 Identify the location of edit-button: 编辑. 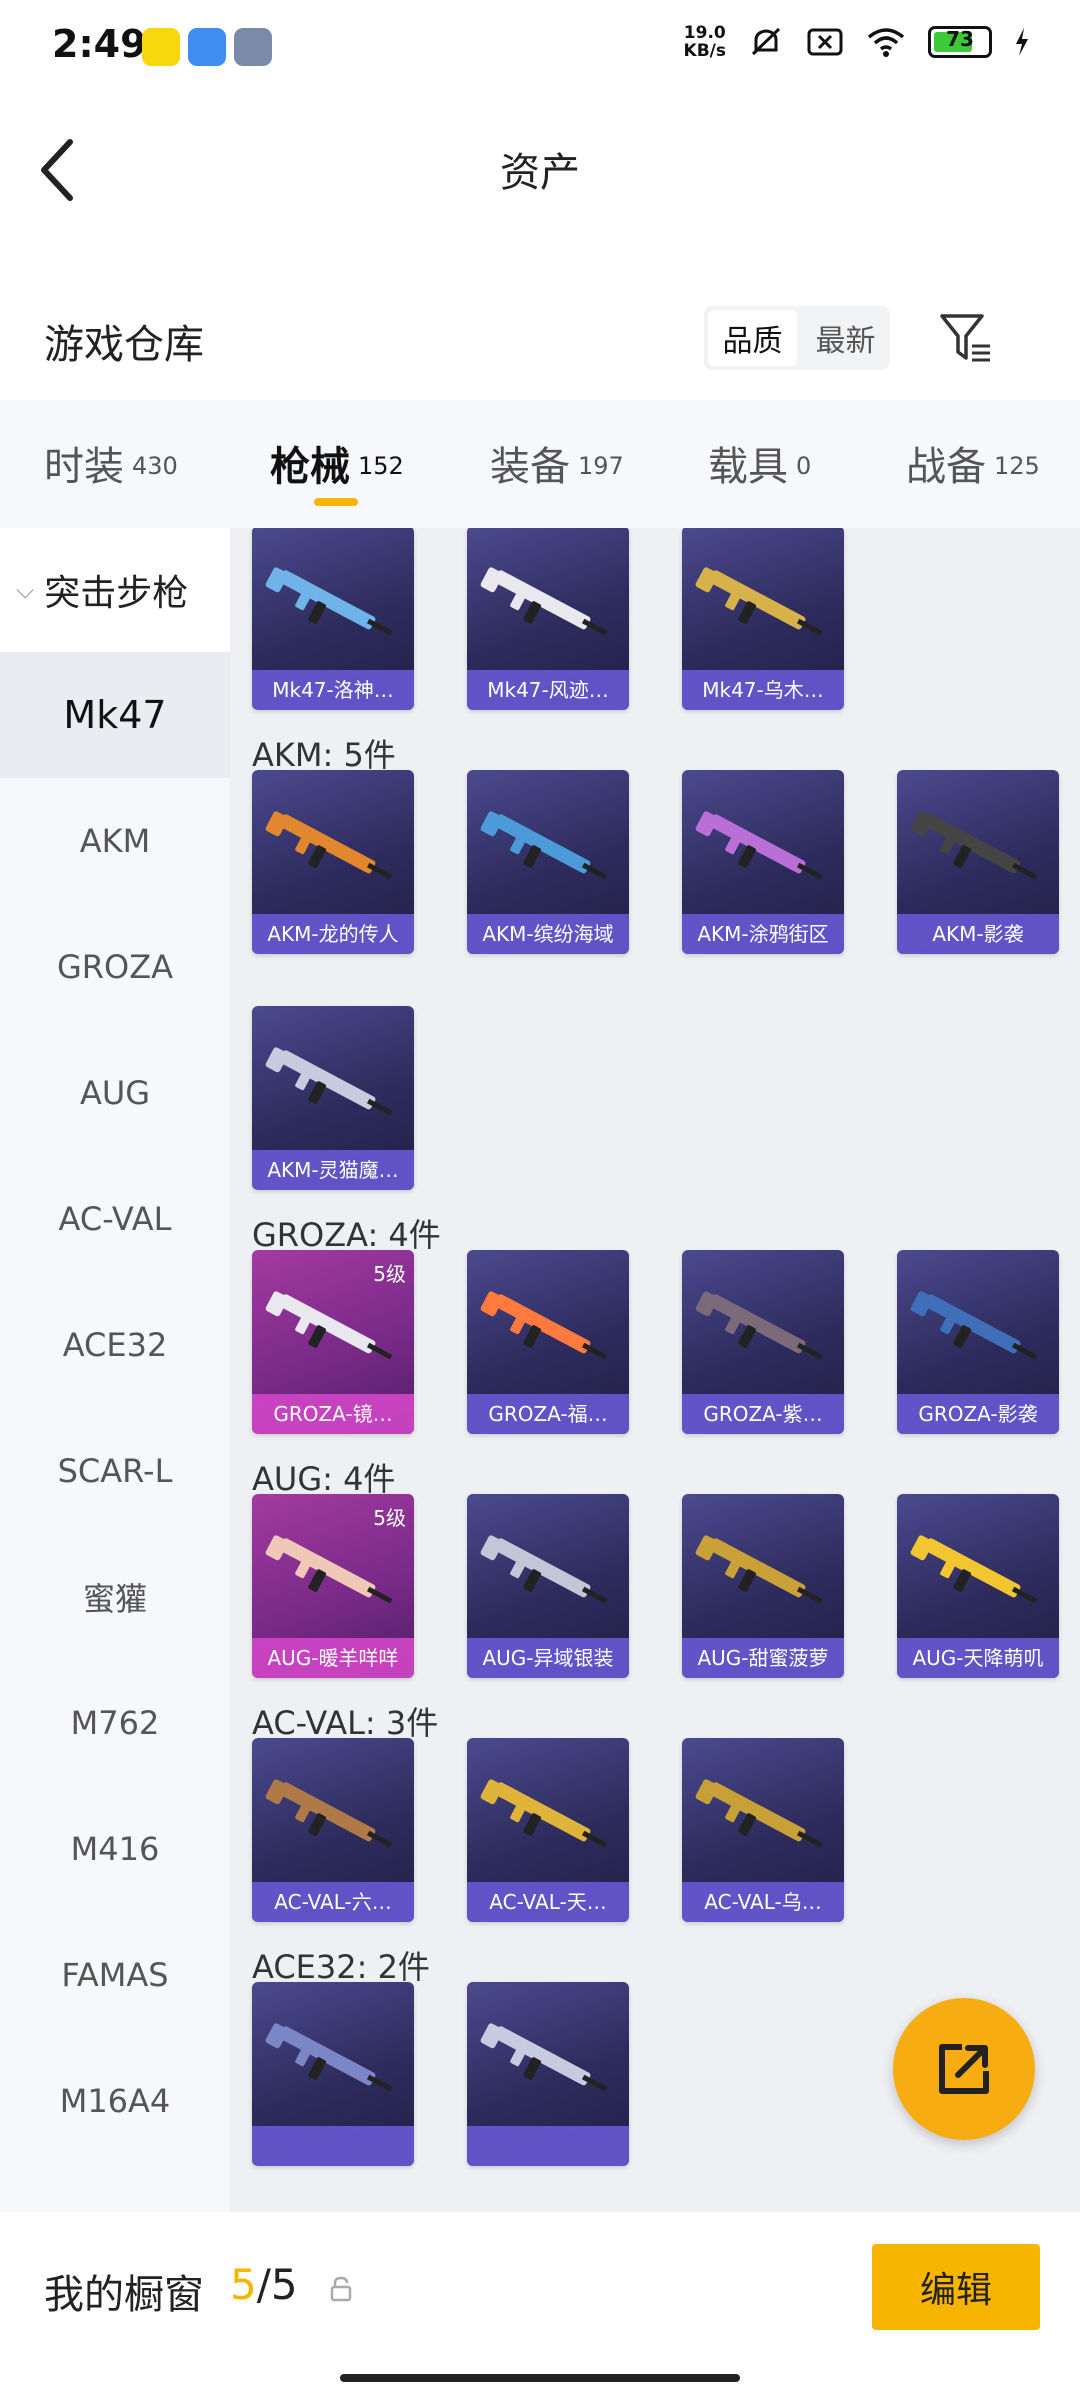
(956, 2287).